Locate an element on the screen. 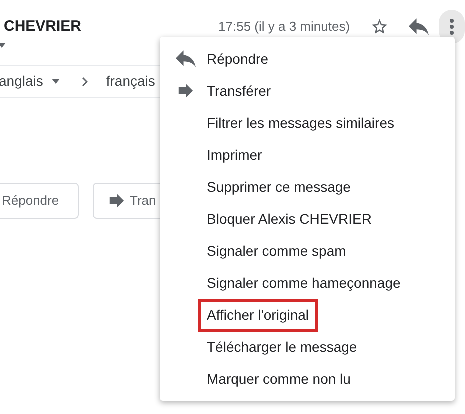 This screenshot has height=414, width=465. menu-item: Transférer is located at coordinates (307, 91).